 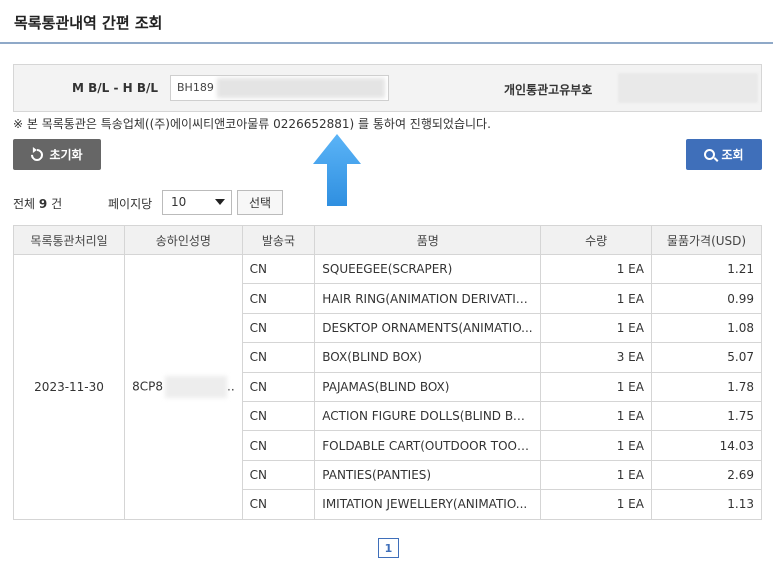 I want to click on item-cell: SQUEEGEE(SCRAPER), so click(x=428, y=269).